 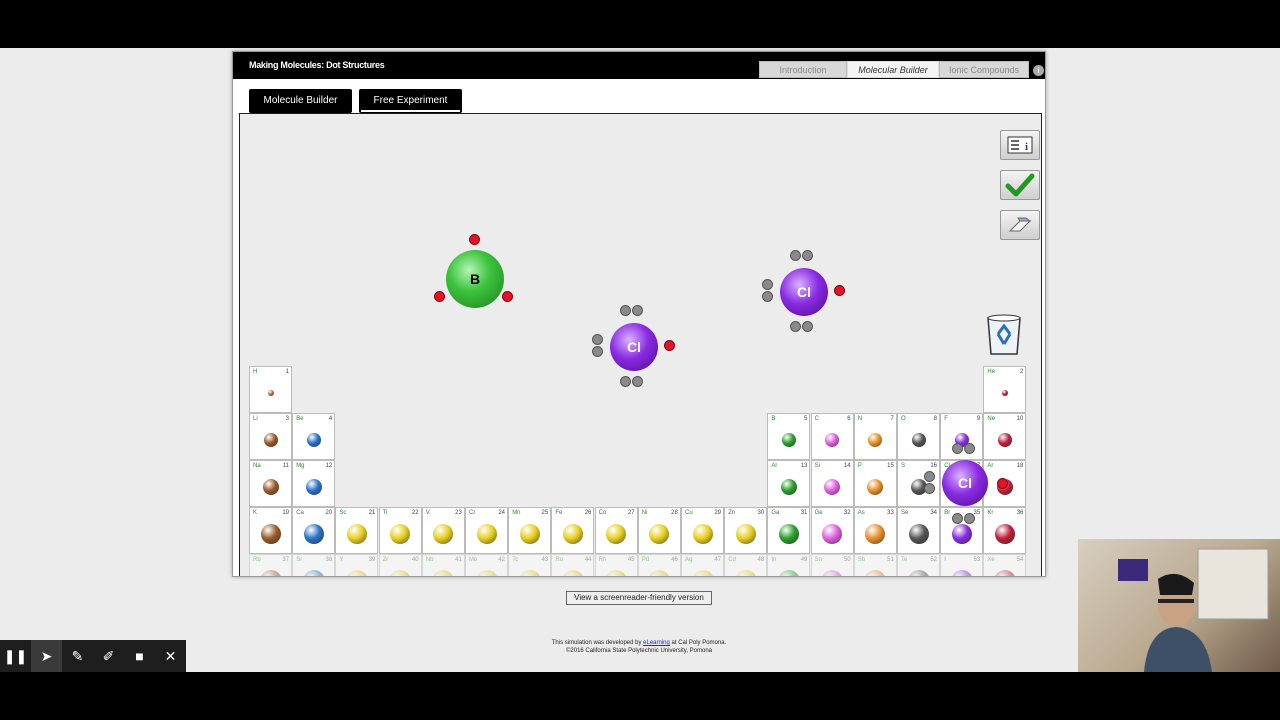 What do you see at coordinates (659, 565) in the screenshot?
I see `element-cell-pd: Pd 46` at bounding box center [659, 565].